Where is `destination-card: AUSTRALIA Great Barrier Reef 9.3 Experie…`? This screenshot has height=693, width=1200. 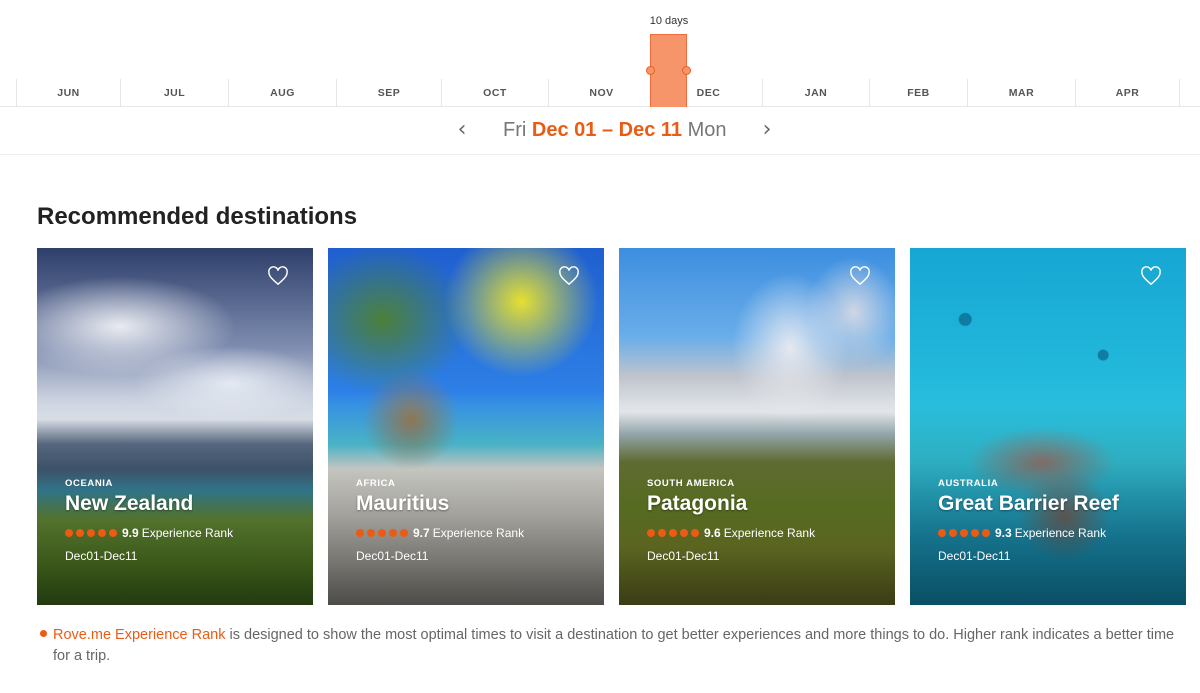
destination-card: AUSTRALIA Great Barrier Reef 9.3 Experie… is located at coordinates (1048, 426).